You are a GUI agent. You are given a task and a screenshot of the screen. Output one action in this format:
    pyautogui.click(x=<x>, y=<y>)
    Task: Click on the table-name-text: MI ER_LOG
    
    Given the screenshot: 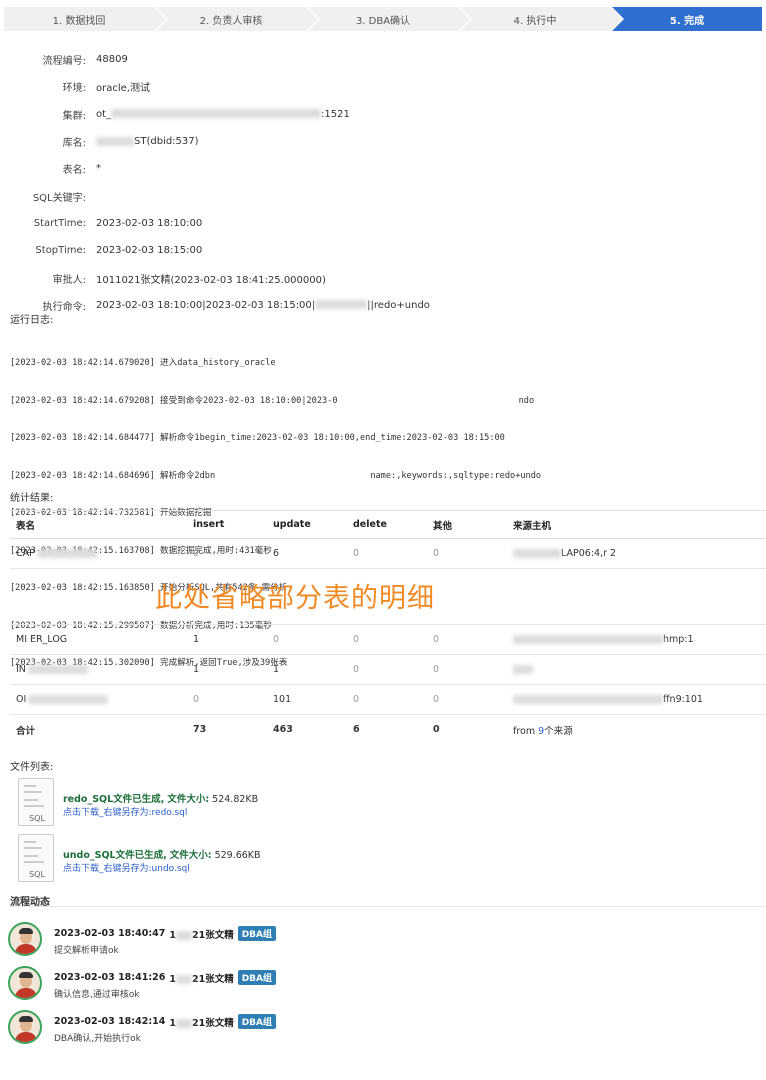 What is the action you would take?
    pyautogui.click(x=42, y=639)
    